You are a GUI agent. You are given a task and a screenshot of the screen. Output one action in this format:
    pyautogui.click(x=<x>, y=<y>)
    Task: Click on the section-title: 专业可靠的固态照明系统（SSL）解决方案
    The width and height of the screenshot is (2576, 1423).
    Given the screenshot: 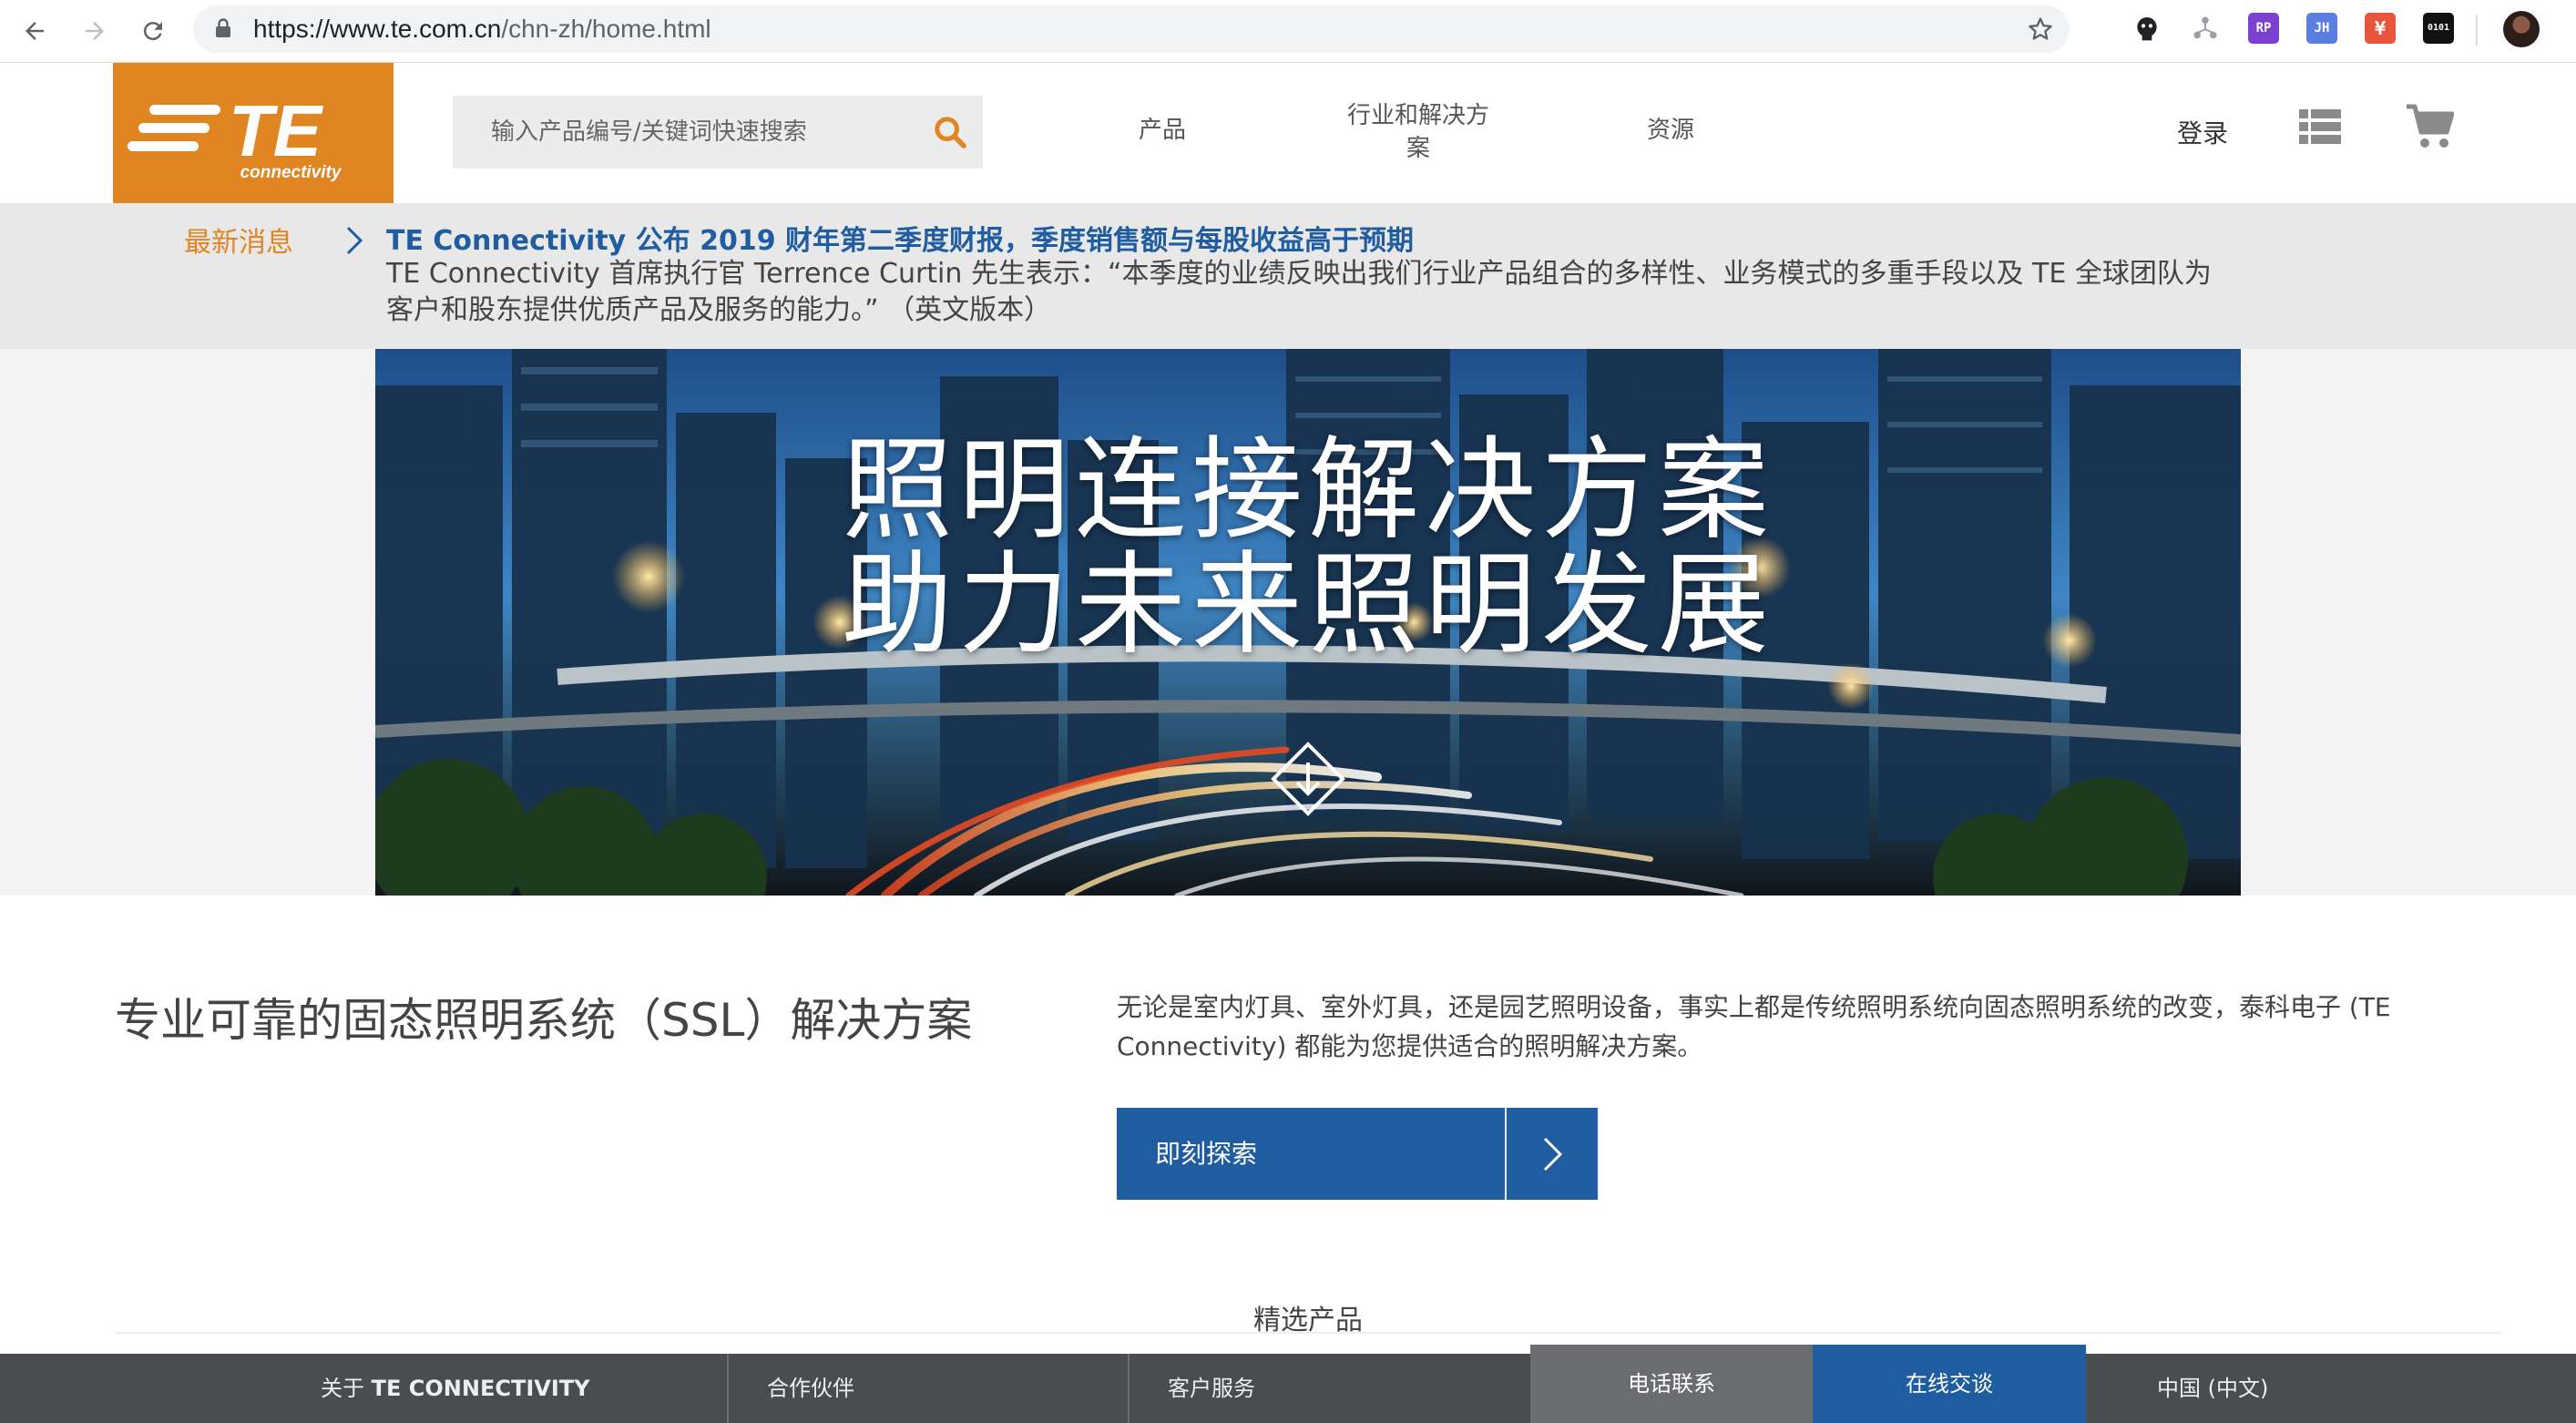 What is the action you would take?
    pyautogui.click(x=544, y=1020)
    